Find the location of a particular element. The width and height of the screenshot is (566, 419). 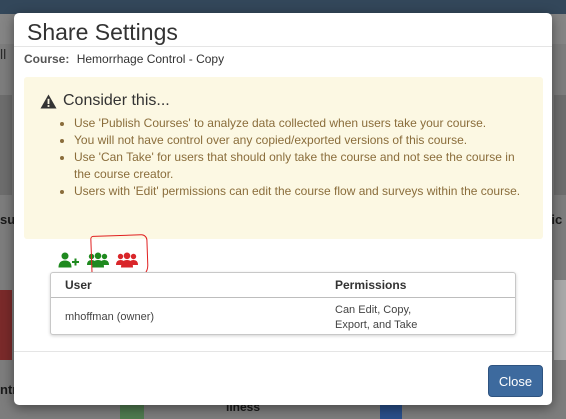

background-text: ll is located at coordinates (3, 54).